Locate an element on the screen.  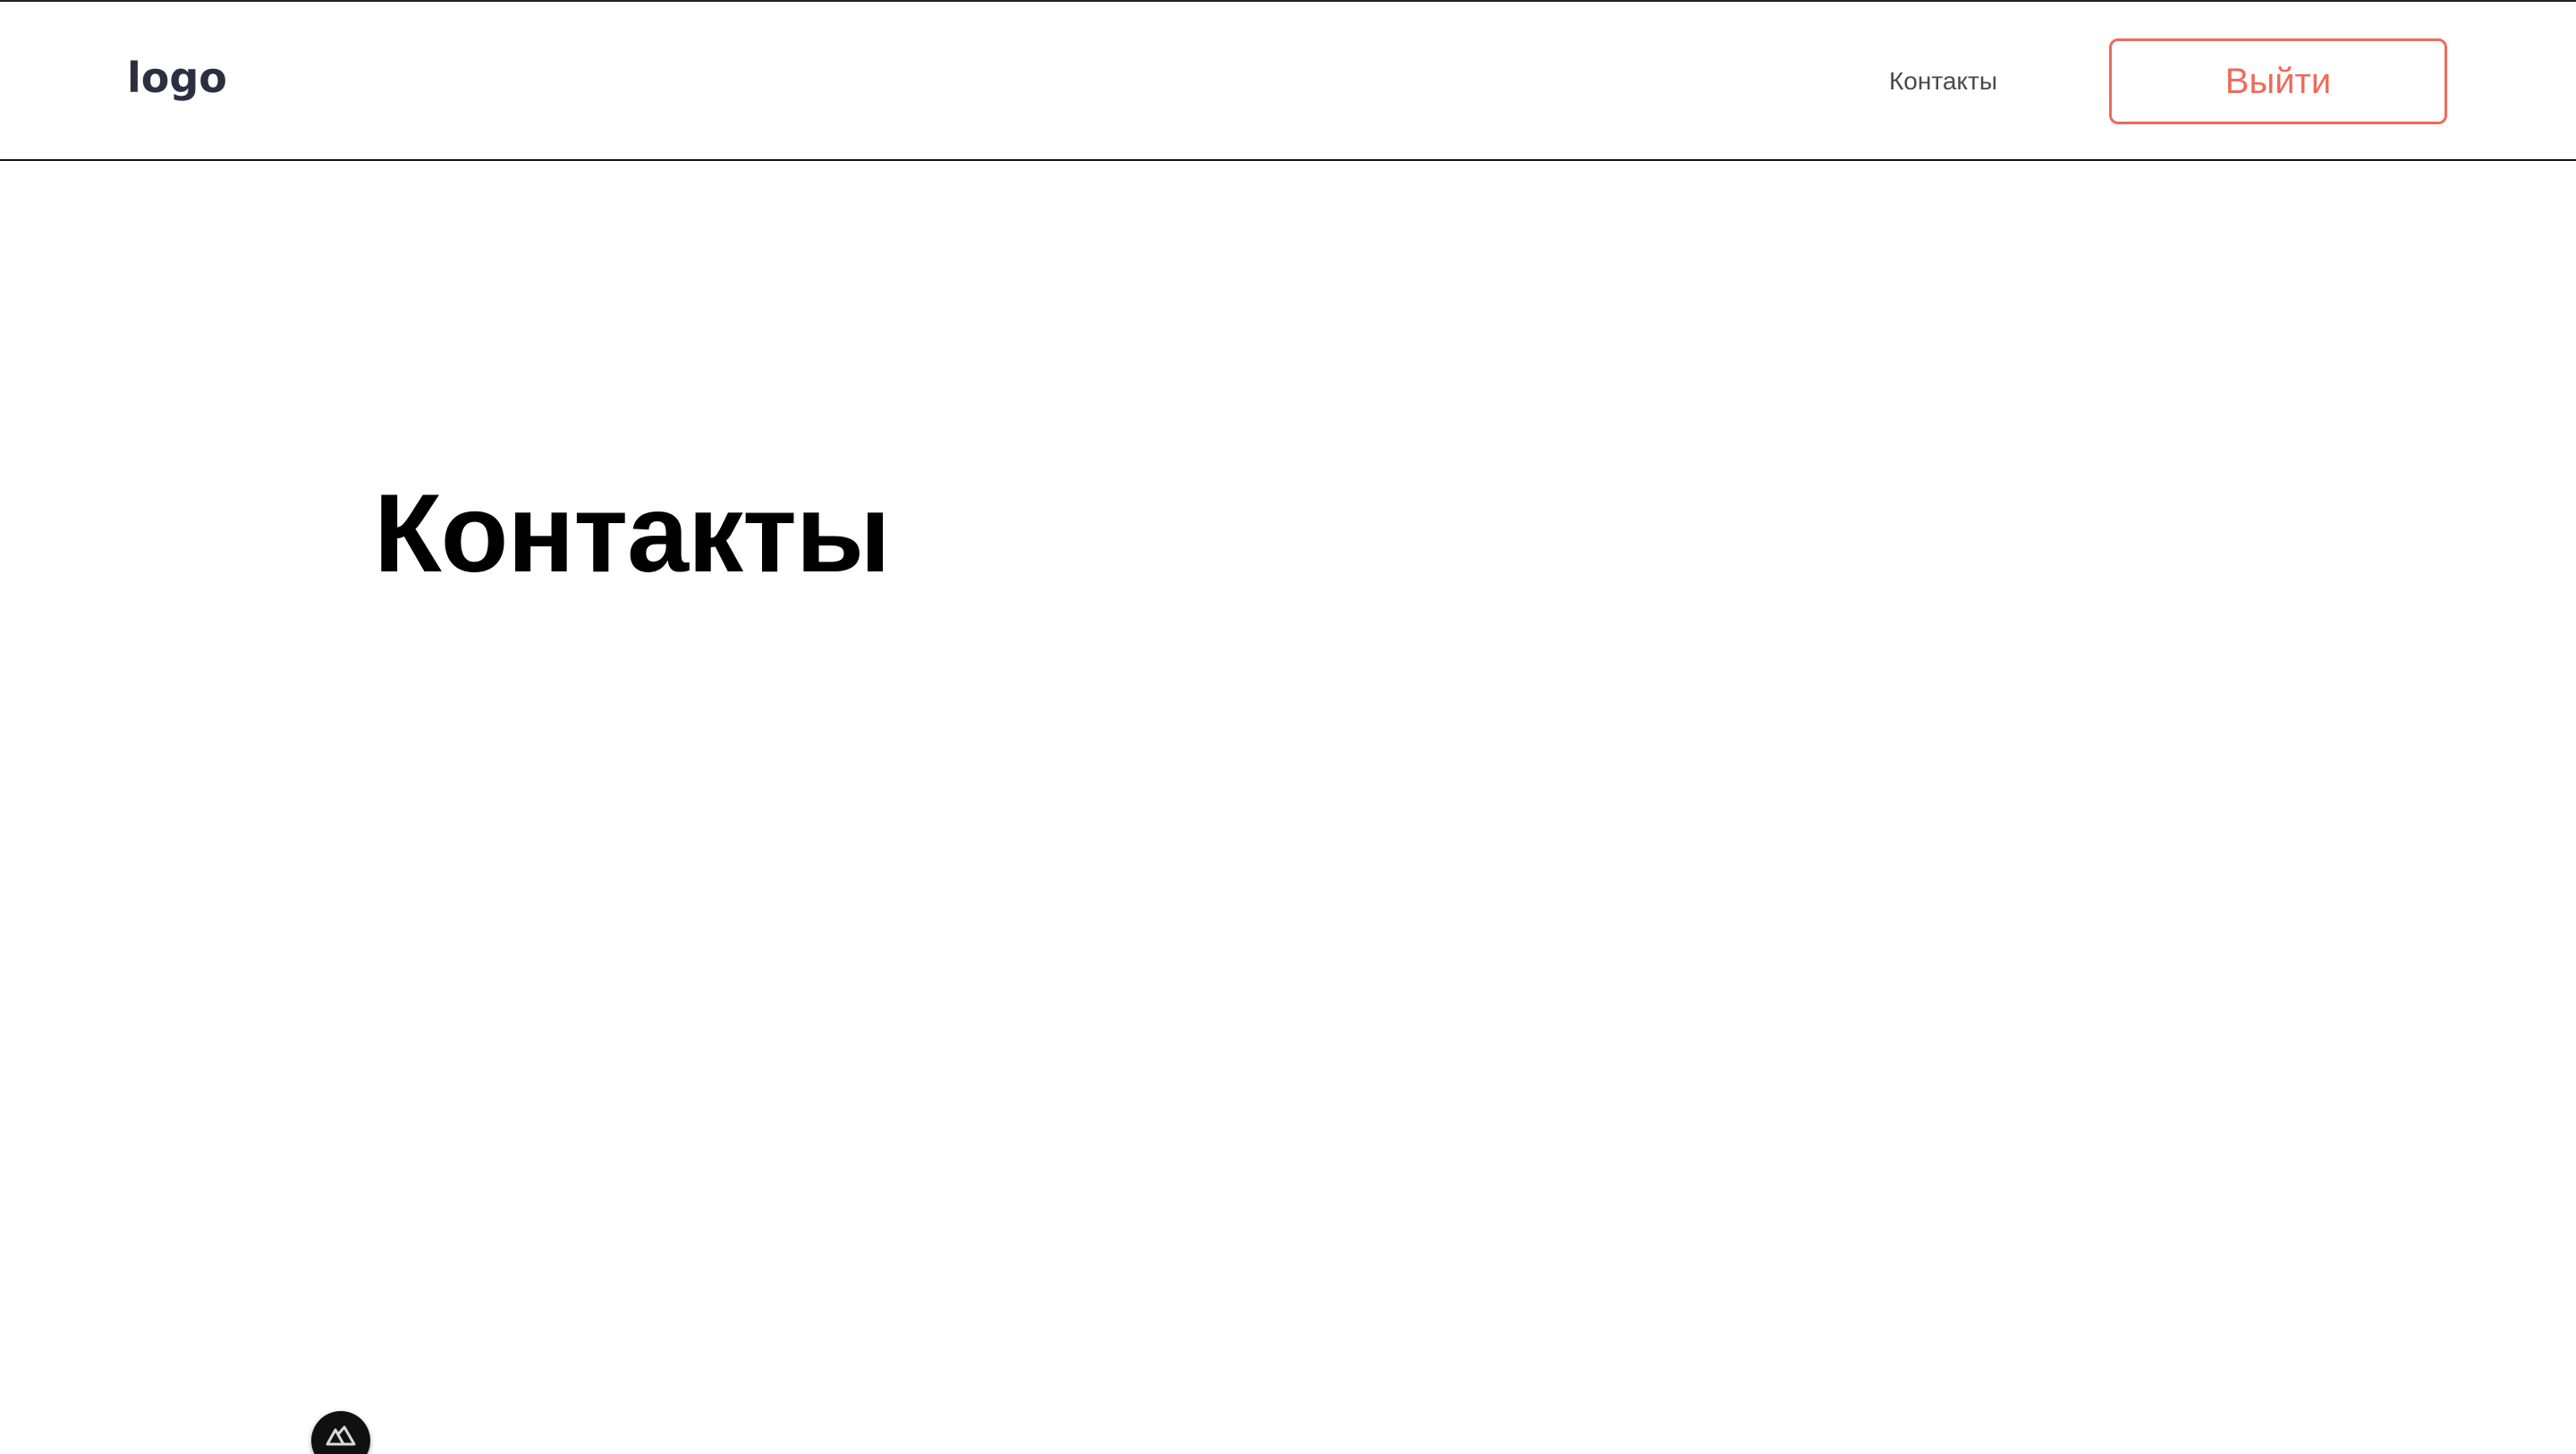
devtools-toggle-button is located at coordinates (340, 1433).